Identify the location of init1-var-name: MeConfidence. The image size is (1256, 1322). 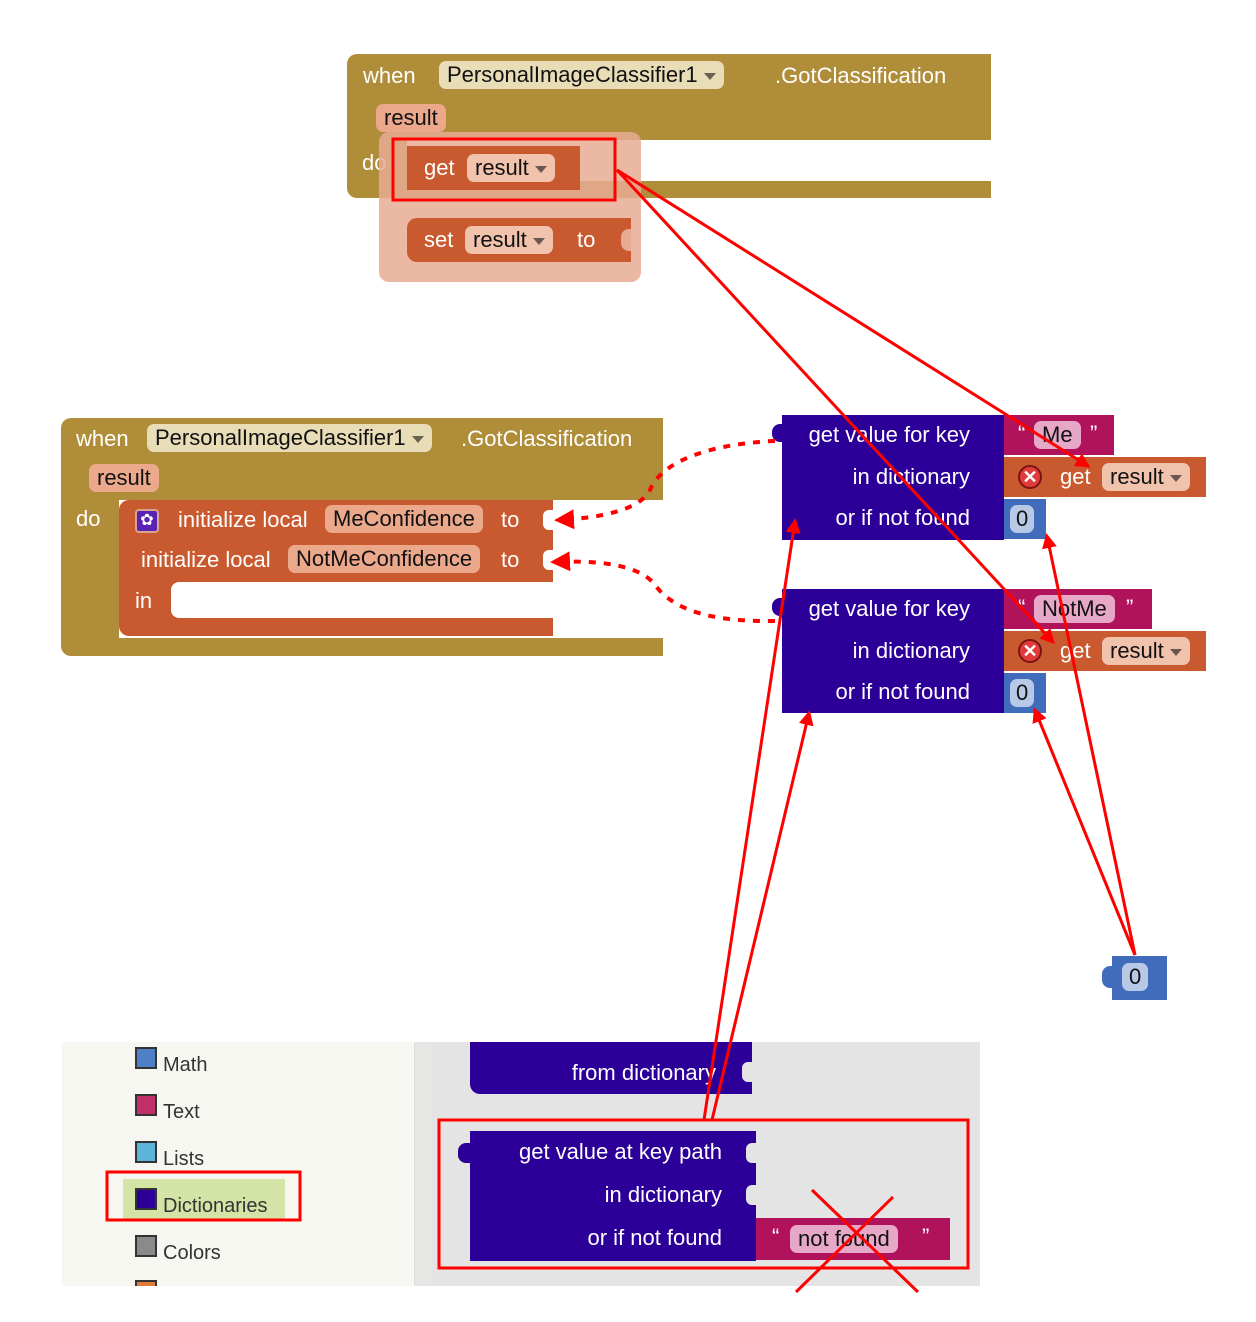
(404, 519).